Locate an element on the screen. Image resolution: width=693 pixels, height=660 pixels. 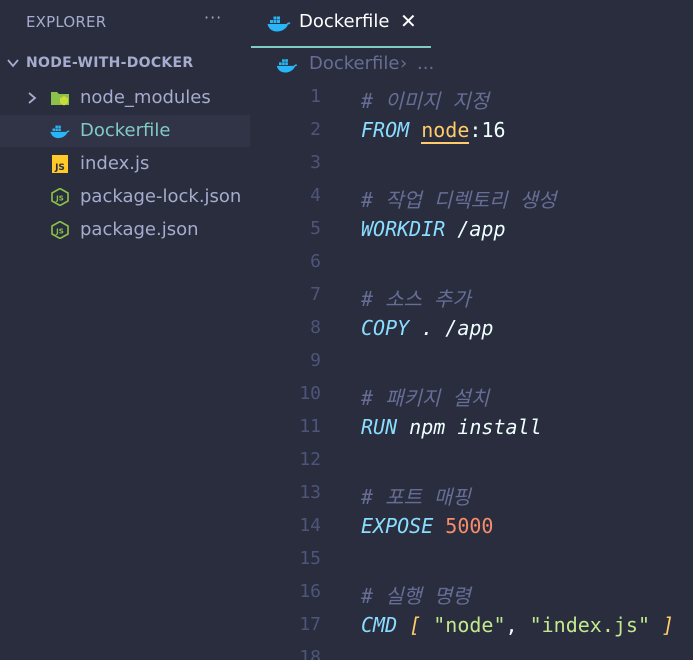
code-line: 11 RUN npm install is located at coordinates (472, 427).